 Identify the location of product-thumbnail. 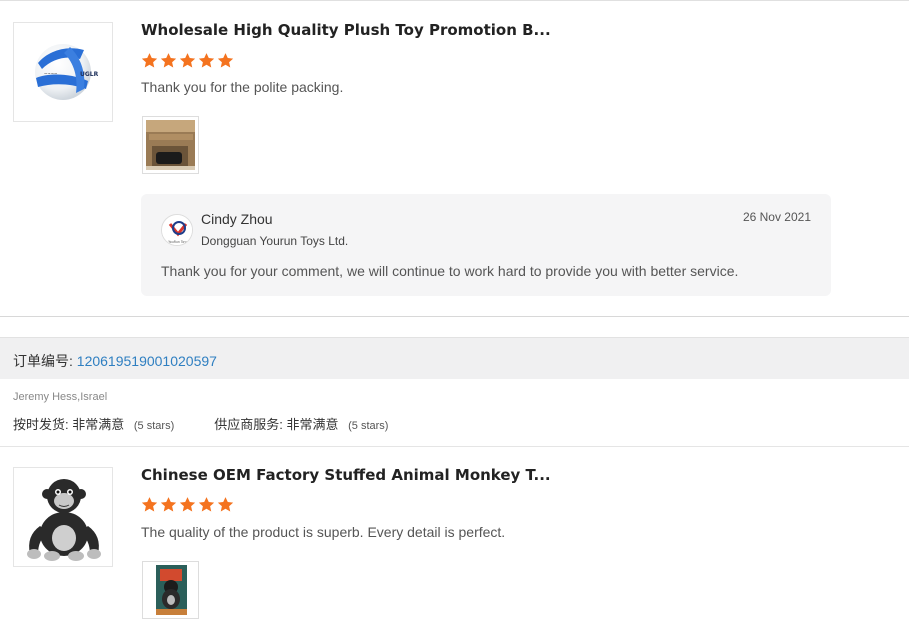
(63, 517).